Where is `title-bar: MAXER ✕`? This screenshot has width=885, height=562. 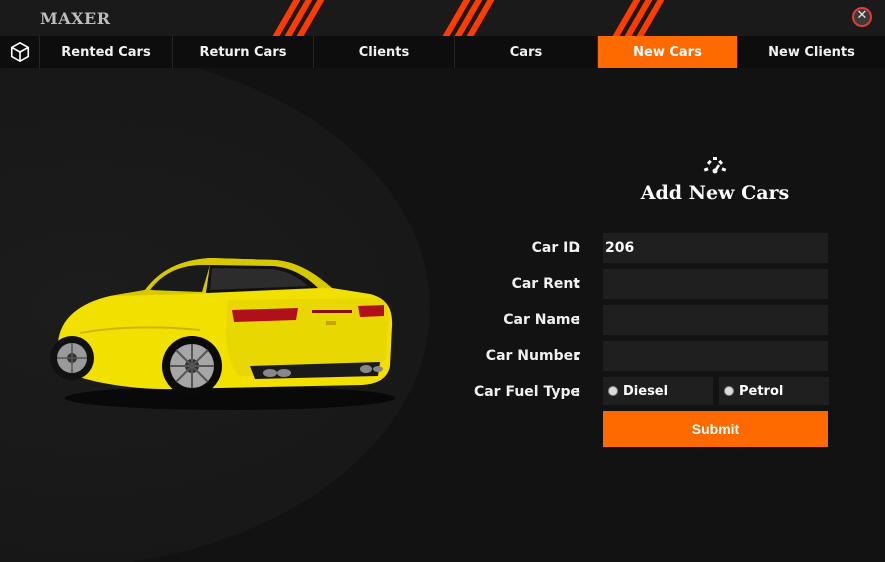 title-bar: MAXER ✕ is located at coordinates (442, 18).